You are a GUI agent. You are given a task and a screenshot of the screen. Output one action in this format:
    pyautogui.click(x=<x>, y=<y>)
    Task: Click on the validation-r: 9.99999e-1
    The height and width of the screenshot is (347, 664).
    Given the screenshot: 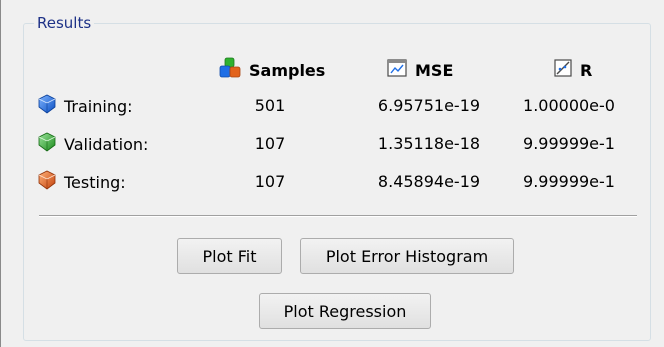 What is the action you would take?
    pyautogui.click(x=569, y=143)
    